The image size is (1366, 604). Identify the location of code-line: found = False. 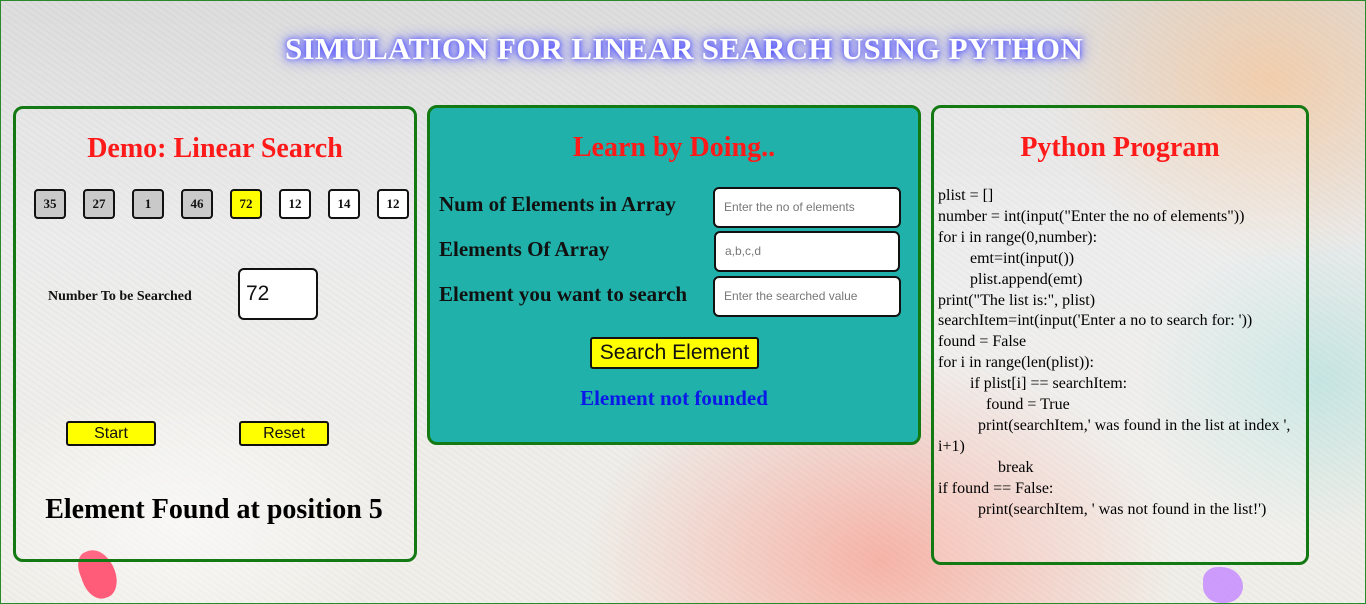
(982, 342).